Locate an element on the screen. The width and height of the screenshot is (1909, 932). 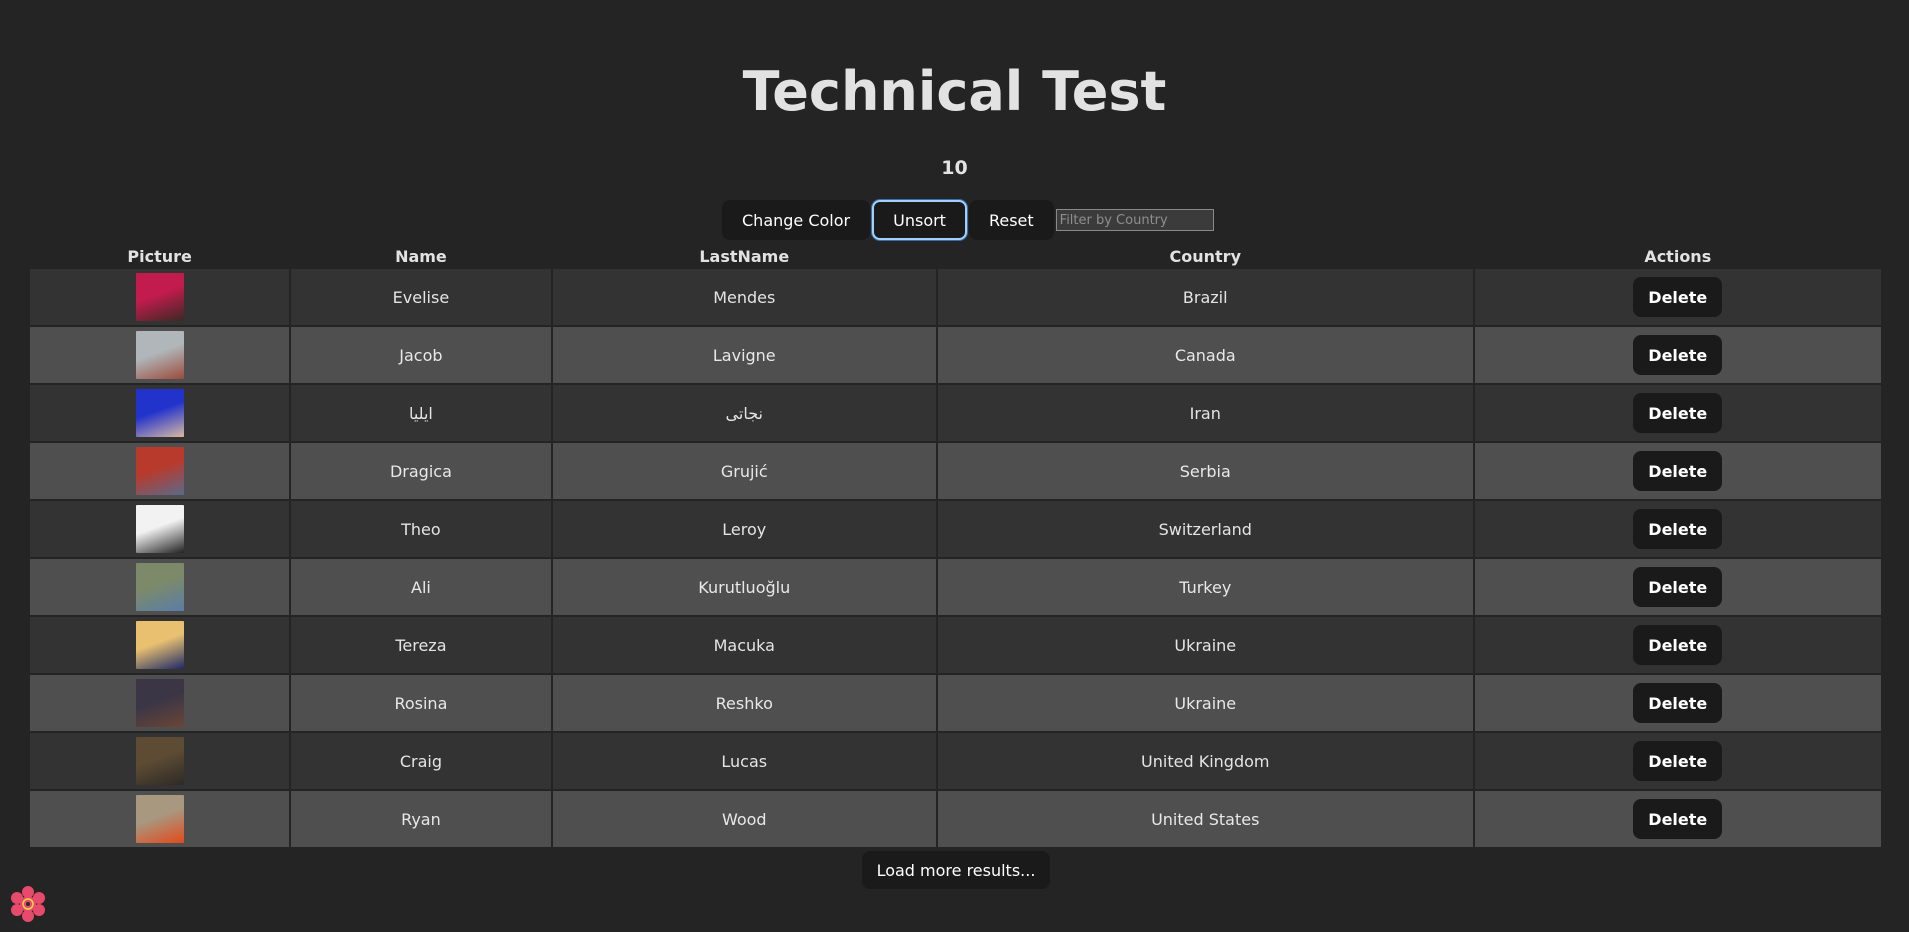
table-row: Ali Kurutluoğlu Turkey Delete is located at coordinates (955, 587).